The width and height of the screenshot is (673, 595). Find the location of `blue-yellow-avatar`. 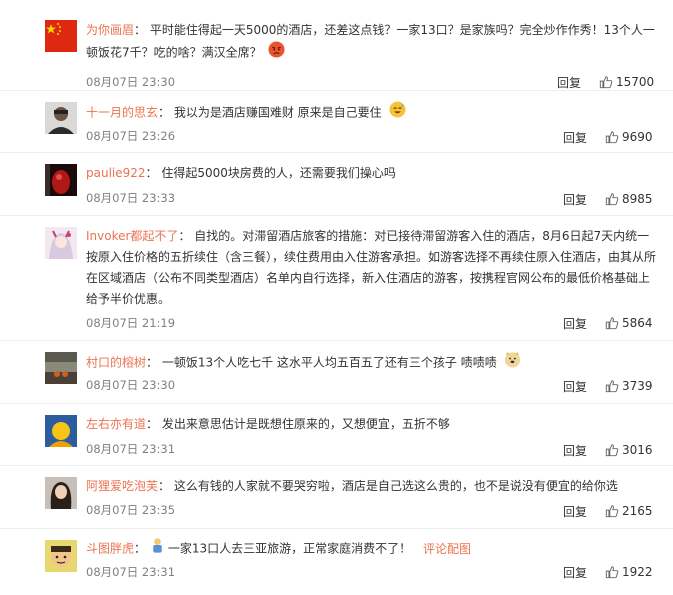

blue-yellow-avatar is located at coordinates (61, 431).